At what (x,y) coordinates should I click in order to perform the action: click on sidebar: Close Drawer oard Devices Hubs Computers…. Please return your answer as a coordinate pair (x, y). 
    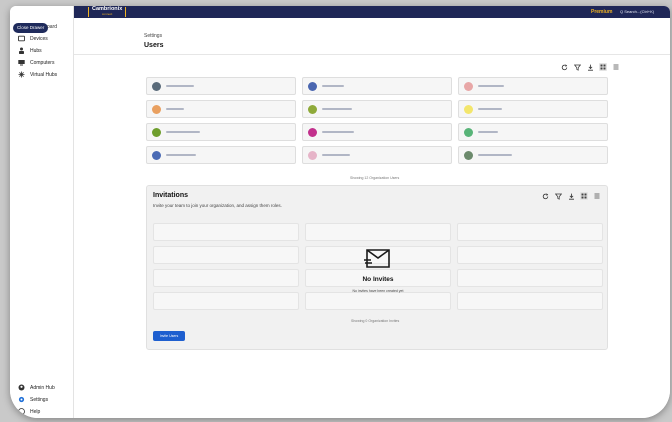
    Looking at the image, I should click on (42, 212).